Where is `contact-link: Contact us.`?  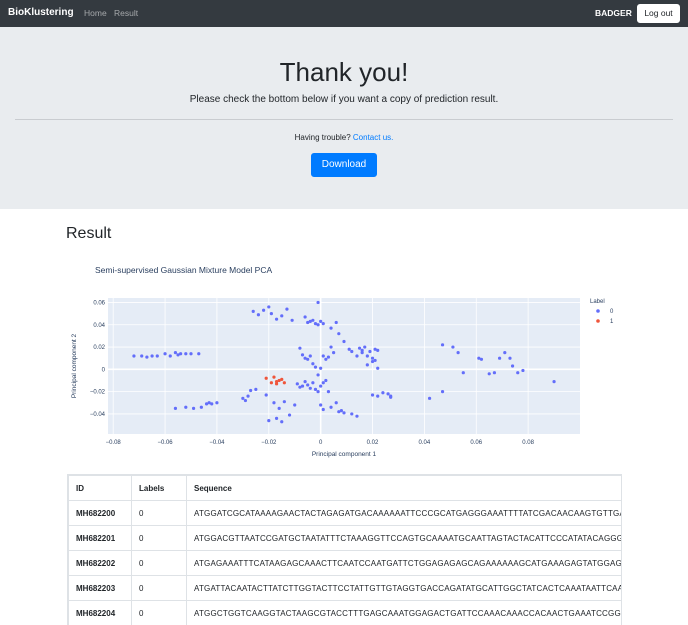 contact-link: Contact us. is located at coordinates (373, 137).